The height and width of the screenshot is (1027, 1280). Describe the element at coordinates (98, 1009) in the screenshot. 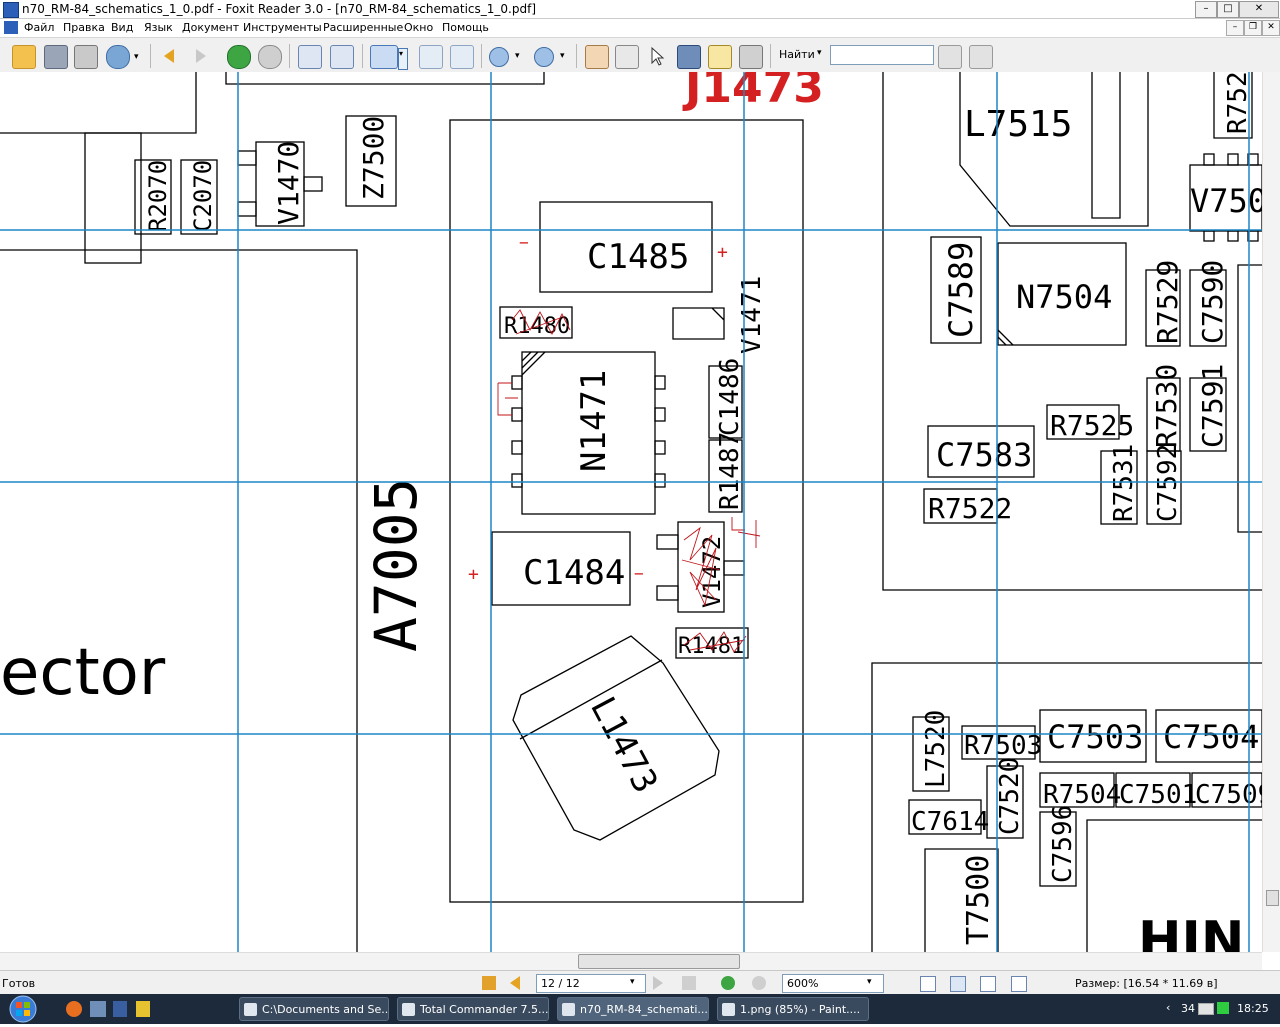

I see `show-desktop-icon` at that location.